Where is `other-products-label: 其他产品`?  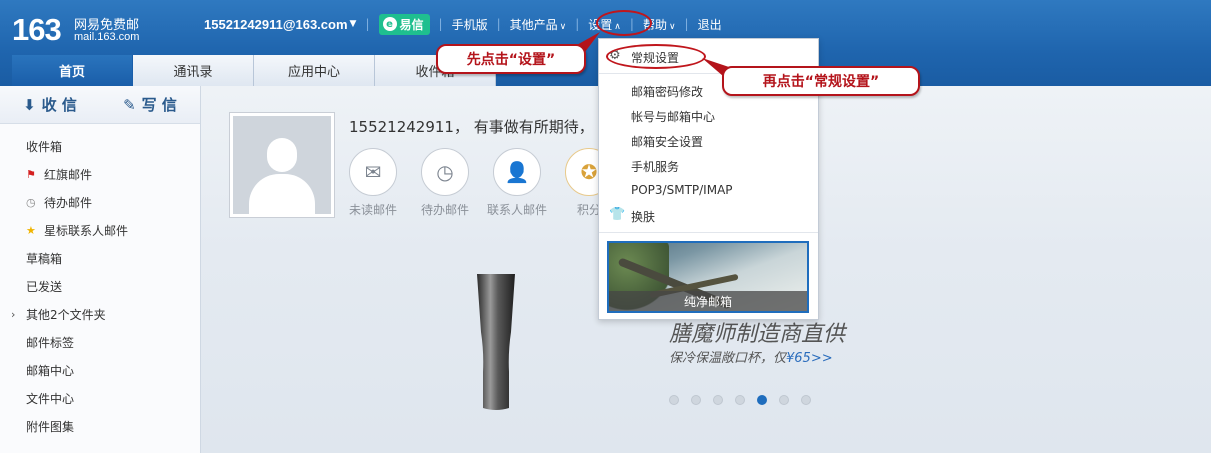
other-products-label: 其他产品 is located at coordinates (533, 24).